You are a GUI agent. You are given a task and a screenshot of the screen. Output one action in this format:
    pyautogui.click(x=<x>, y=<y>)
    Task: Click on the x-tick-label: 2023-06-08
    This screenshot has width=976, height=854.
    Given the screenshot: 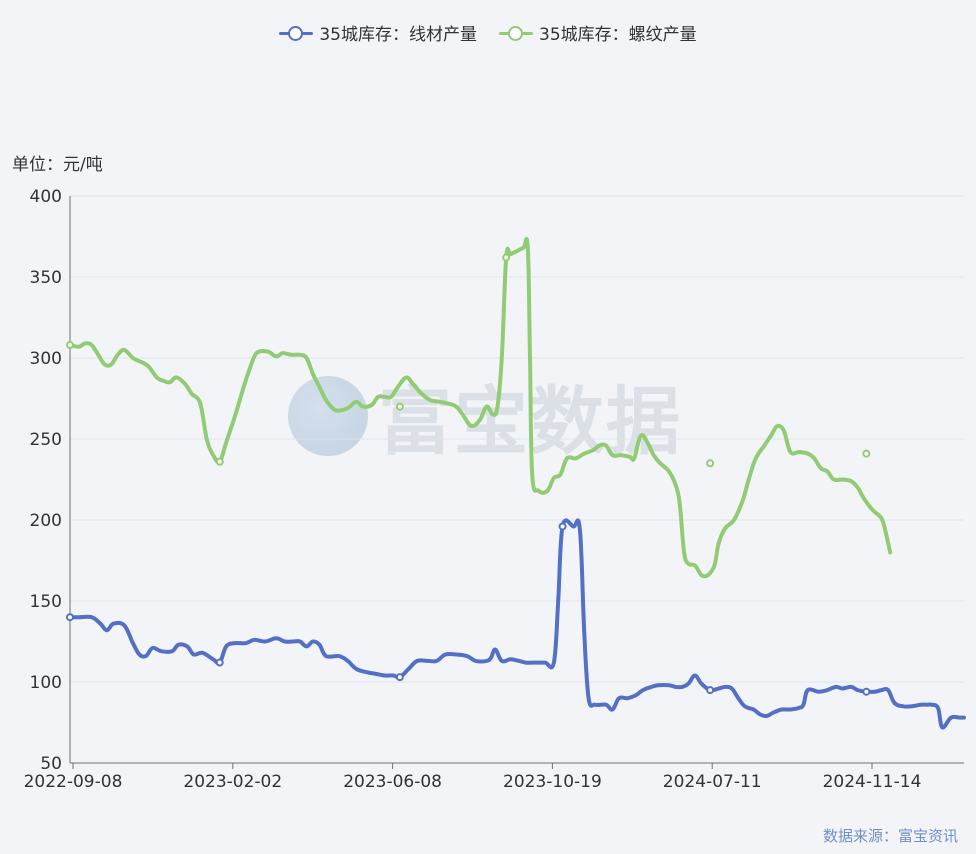 What is the action you would take?
    pyautogui.click(x=392, y=782)
    